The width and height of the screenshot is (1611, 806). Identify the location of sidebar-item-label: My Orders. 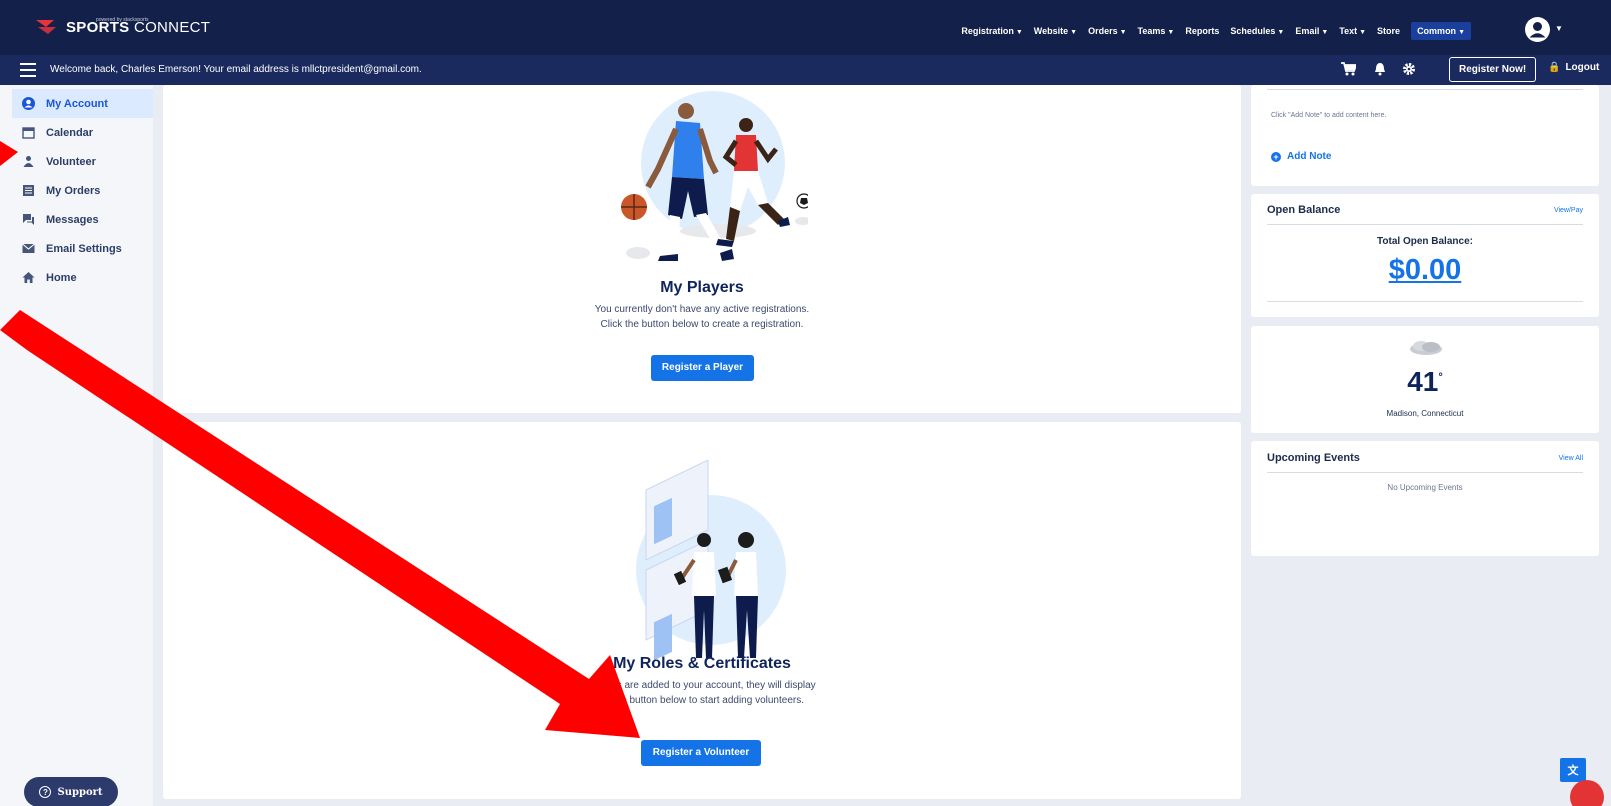
(73, 190).